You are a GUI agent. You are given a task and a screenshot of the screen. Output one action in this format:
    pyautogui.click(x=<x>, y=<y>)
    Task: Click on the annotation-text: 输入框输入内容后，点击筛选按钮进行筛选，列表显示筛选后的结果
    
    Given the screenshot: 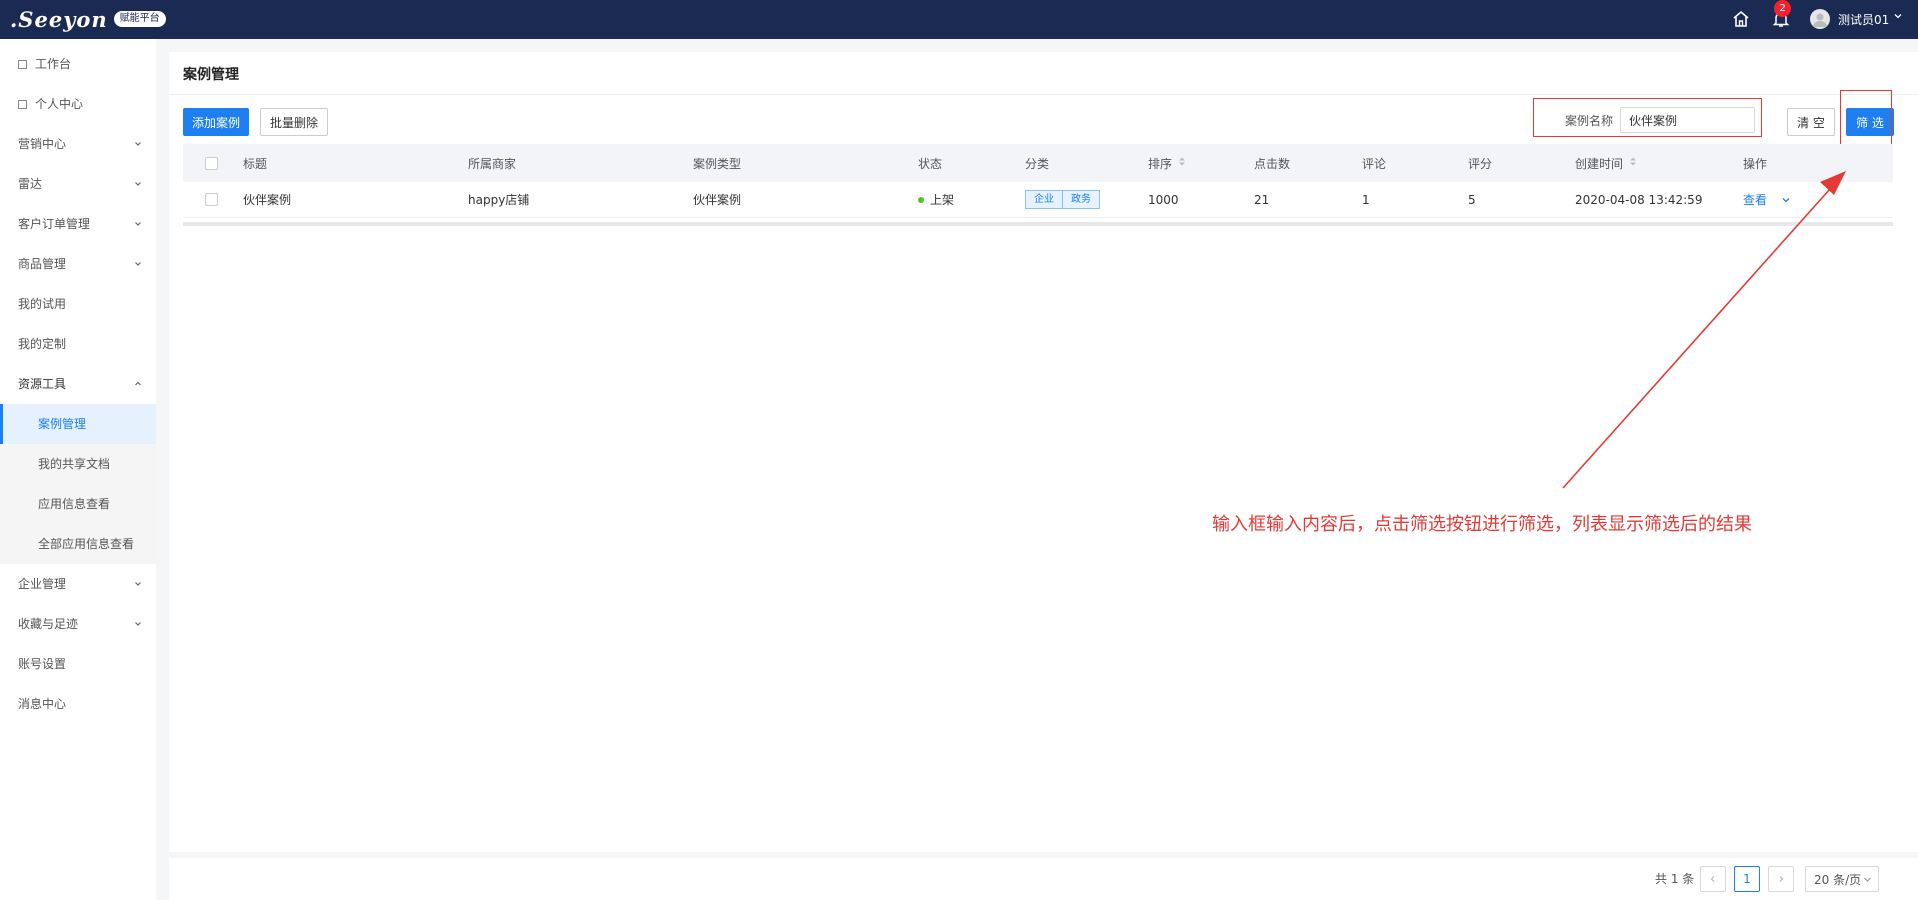 What is the action you would take?
    pyautogui.click(x=1482, y=524)
    